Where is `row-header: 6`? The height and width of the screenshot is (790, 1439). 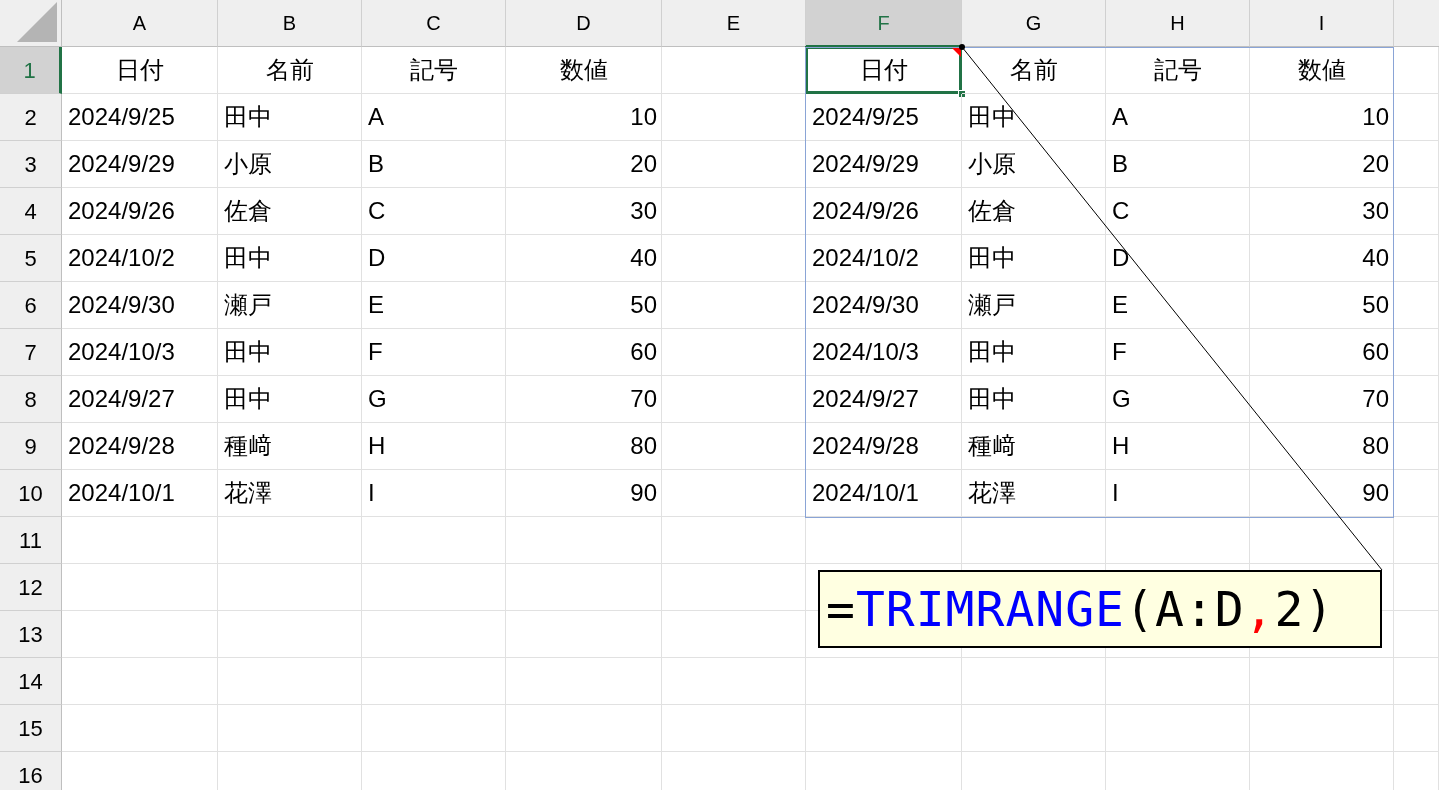 row-header: 6 is located at coordinates (31, 305).